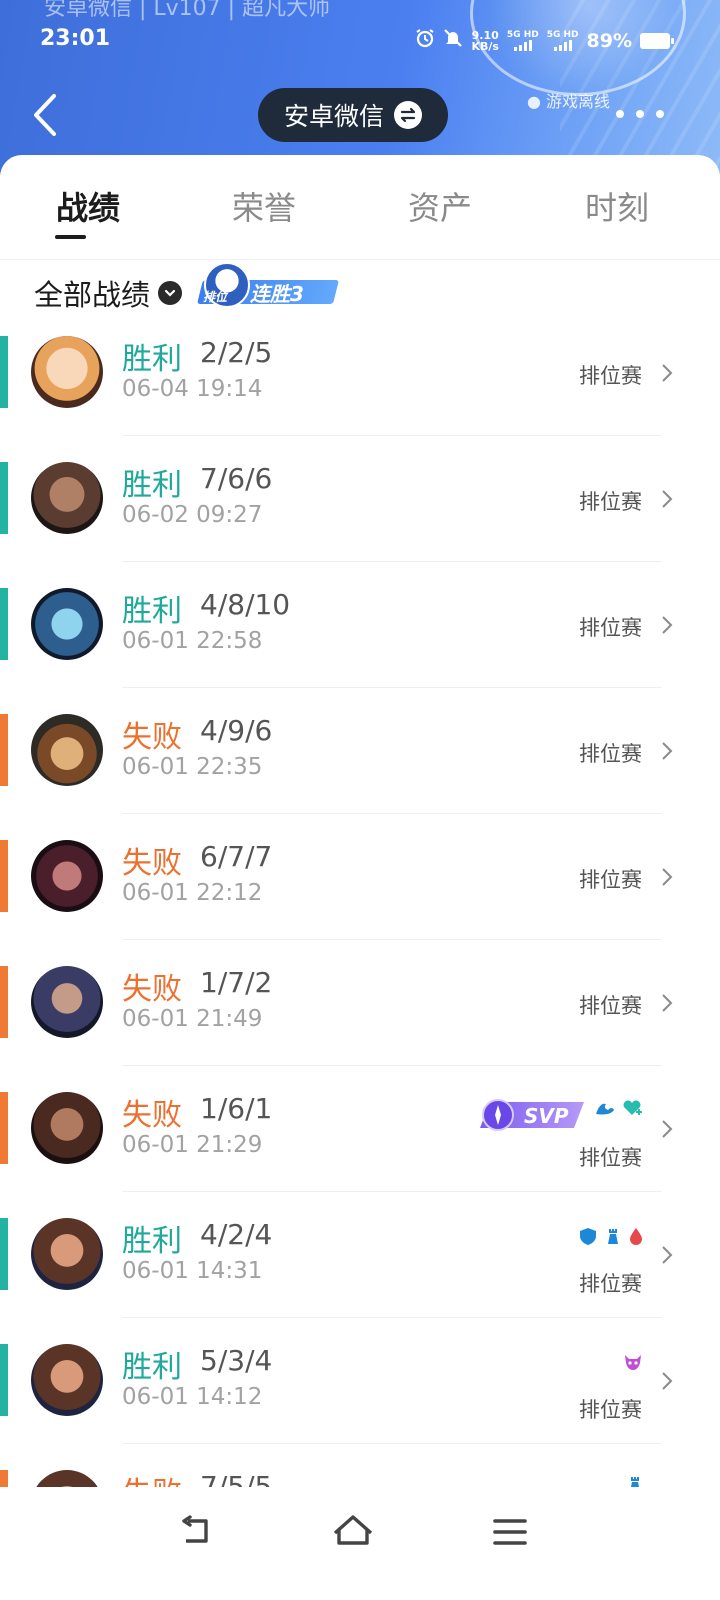  What do you see at coordinates (236, 478) in the screenshot?
I see `match-kda: 7/6/6` at bounding box center [236, 478].